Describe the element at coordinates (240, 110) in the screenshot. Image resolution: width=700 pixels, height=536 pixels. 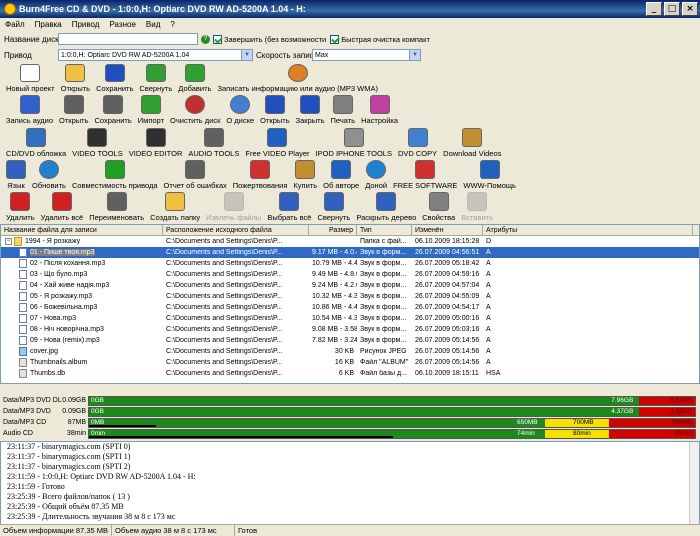
I see `disc-info-button: О диске` at that location.